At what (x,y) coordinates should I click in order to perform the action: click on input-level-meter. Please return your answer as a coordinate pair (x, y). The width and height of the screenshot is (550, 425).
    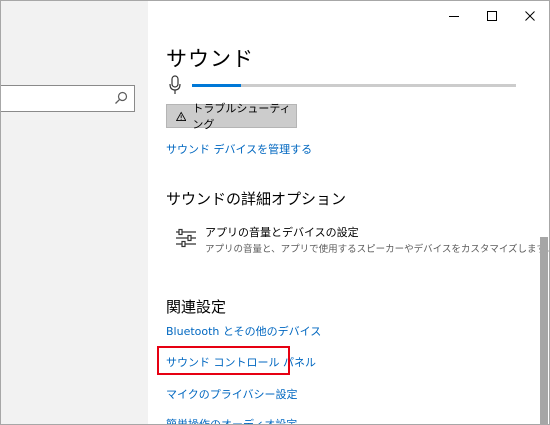
    Looking at the image, I should click on (354, 85).